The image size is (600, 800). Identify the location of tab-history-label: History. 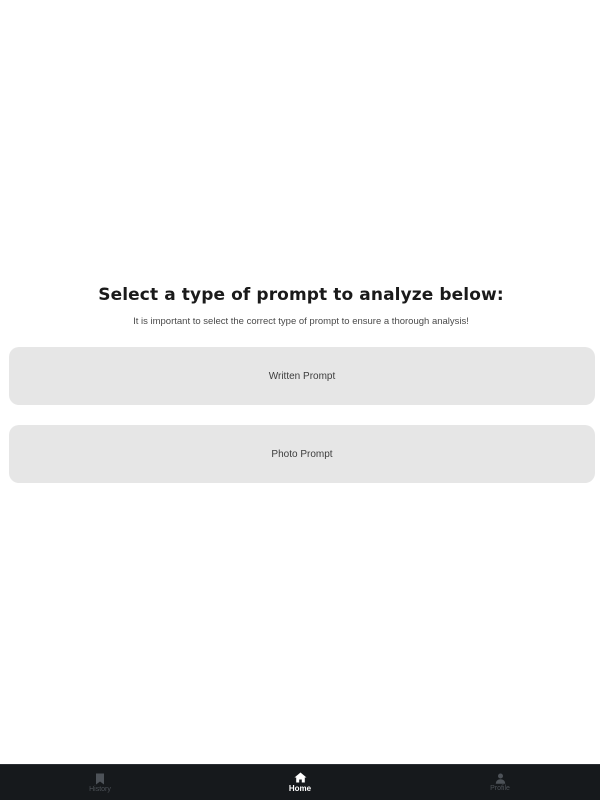
(100, 789).